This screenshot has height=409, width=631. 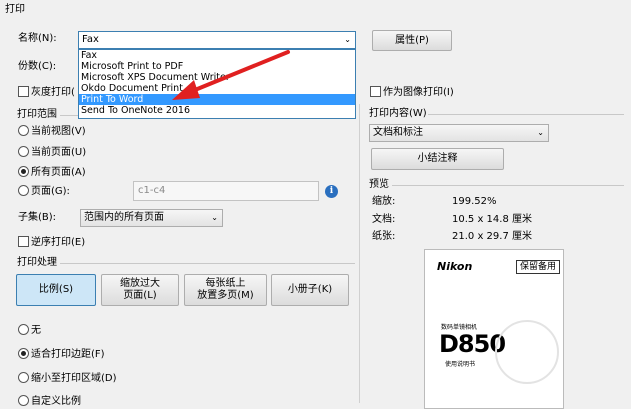 What do you see at coordinates (56, 290) in the screenshot?
I see `scale-button: 比例(S)` at bounding box center [56, 290].